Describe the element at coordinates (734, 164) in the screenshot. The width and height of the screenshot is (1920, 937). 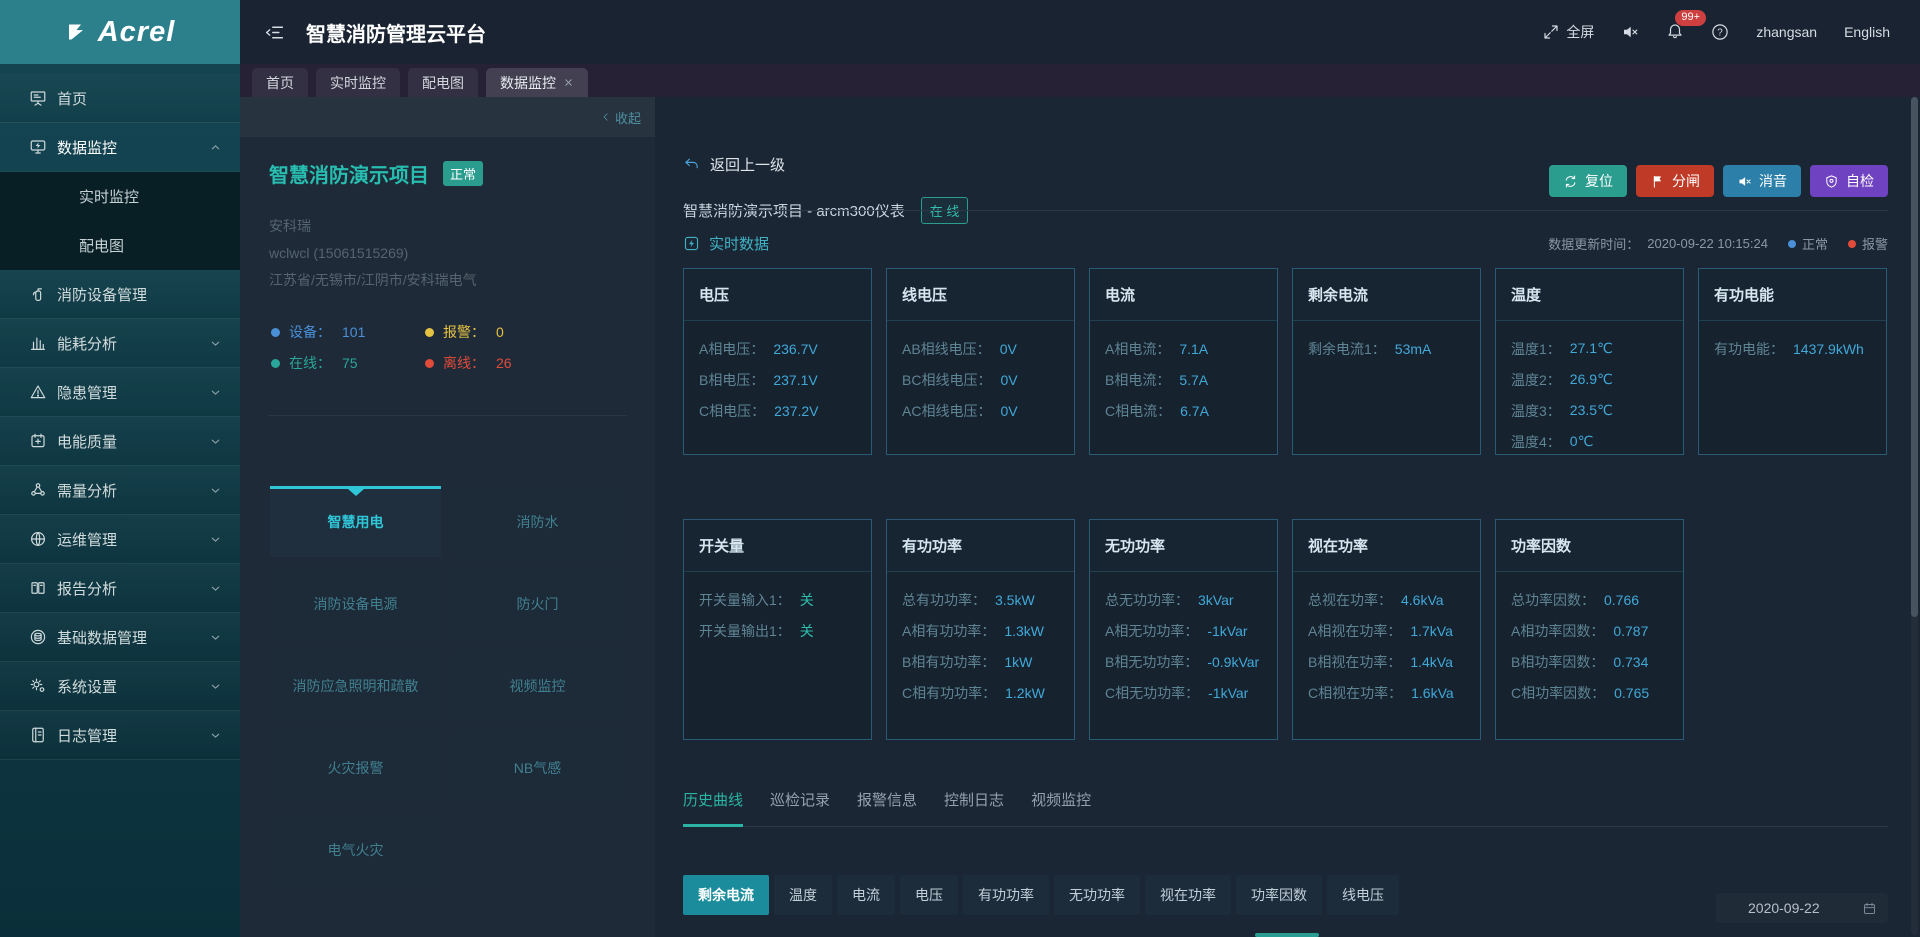
I see `back-link: 返回上一级` at that location.